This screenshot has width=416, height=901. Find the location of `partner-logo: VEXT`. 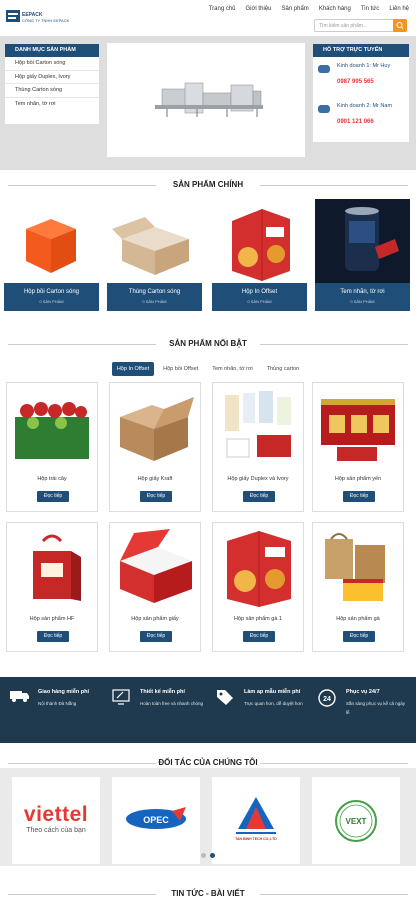

partner-logo: VEXT is located at coordinates (356, 820).